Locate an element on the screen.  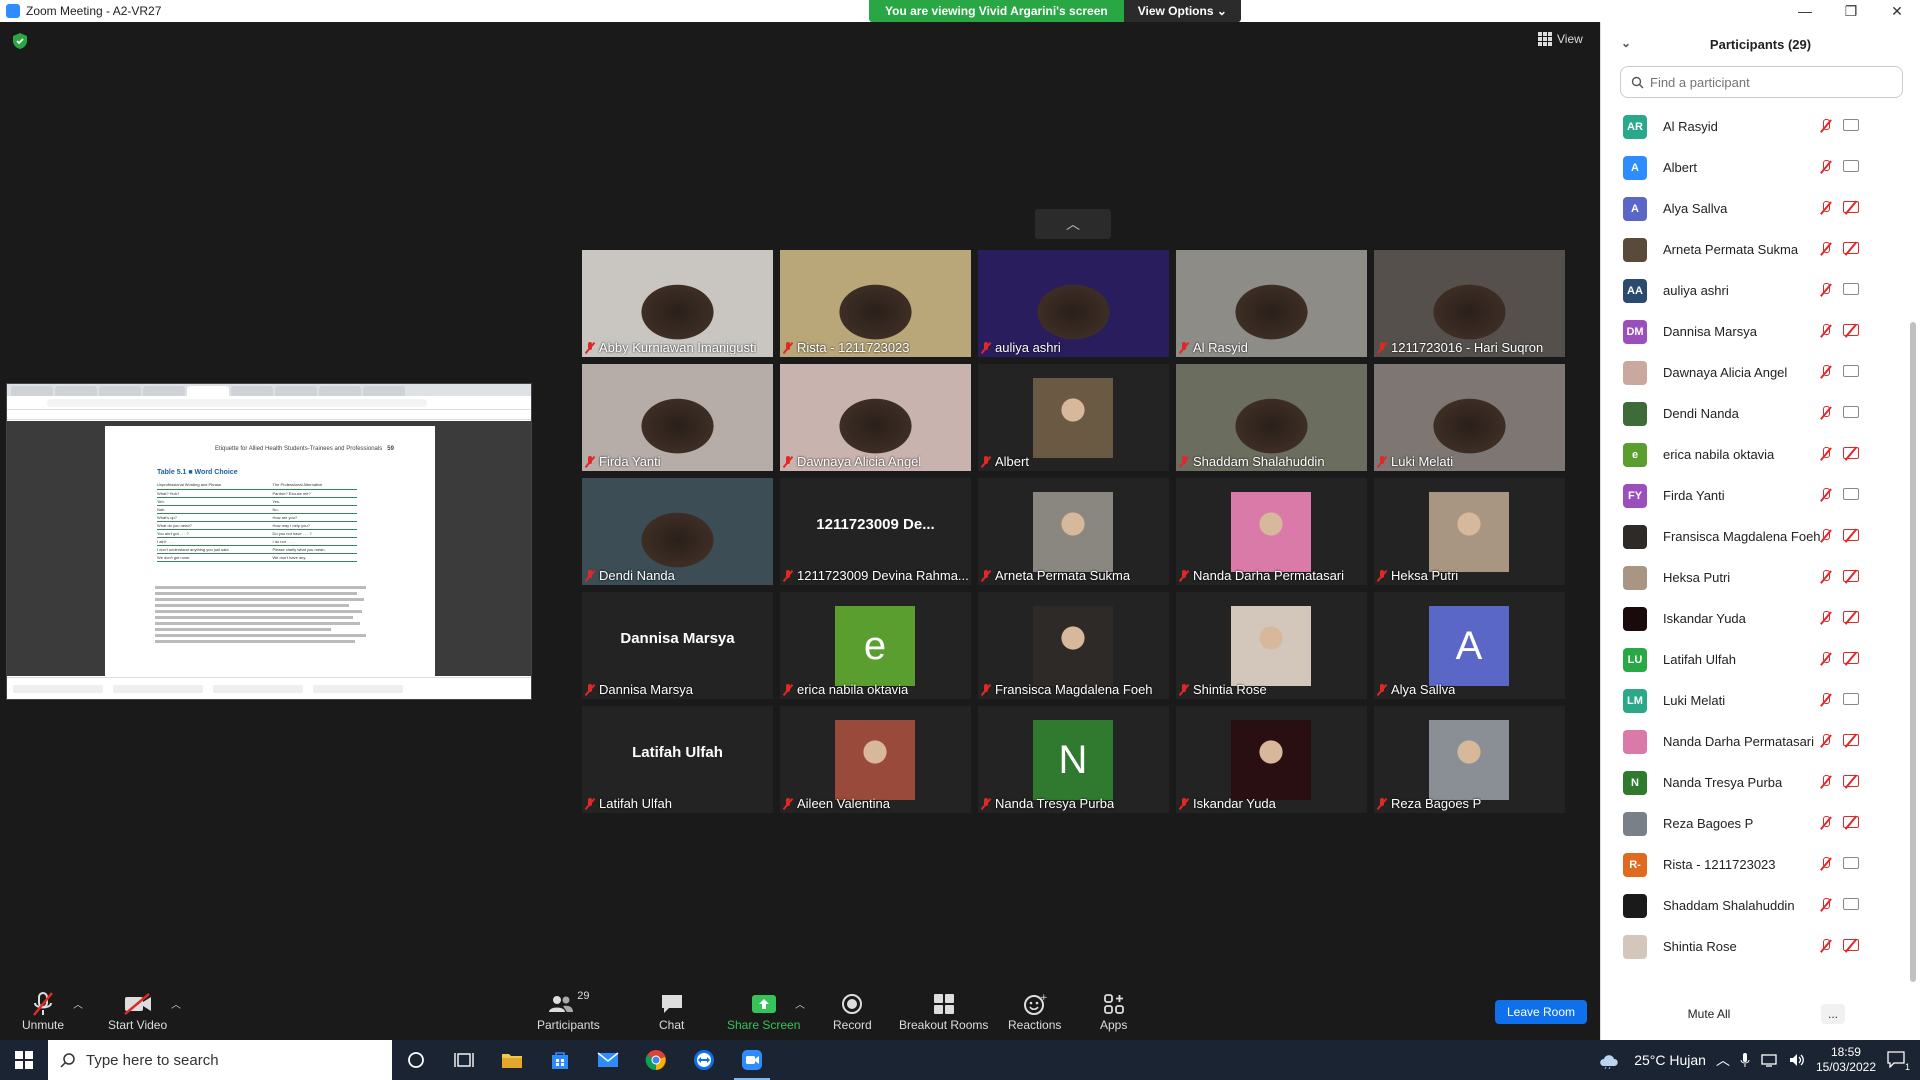
store-button is located at coordinates (560, 1060).